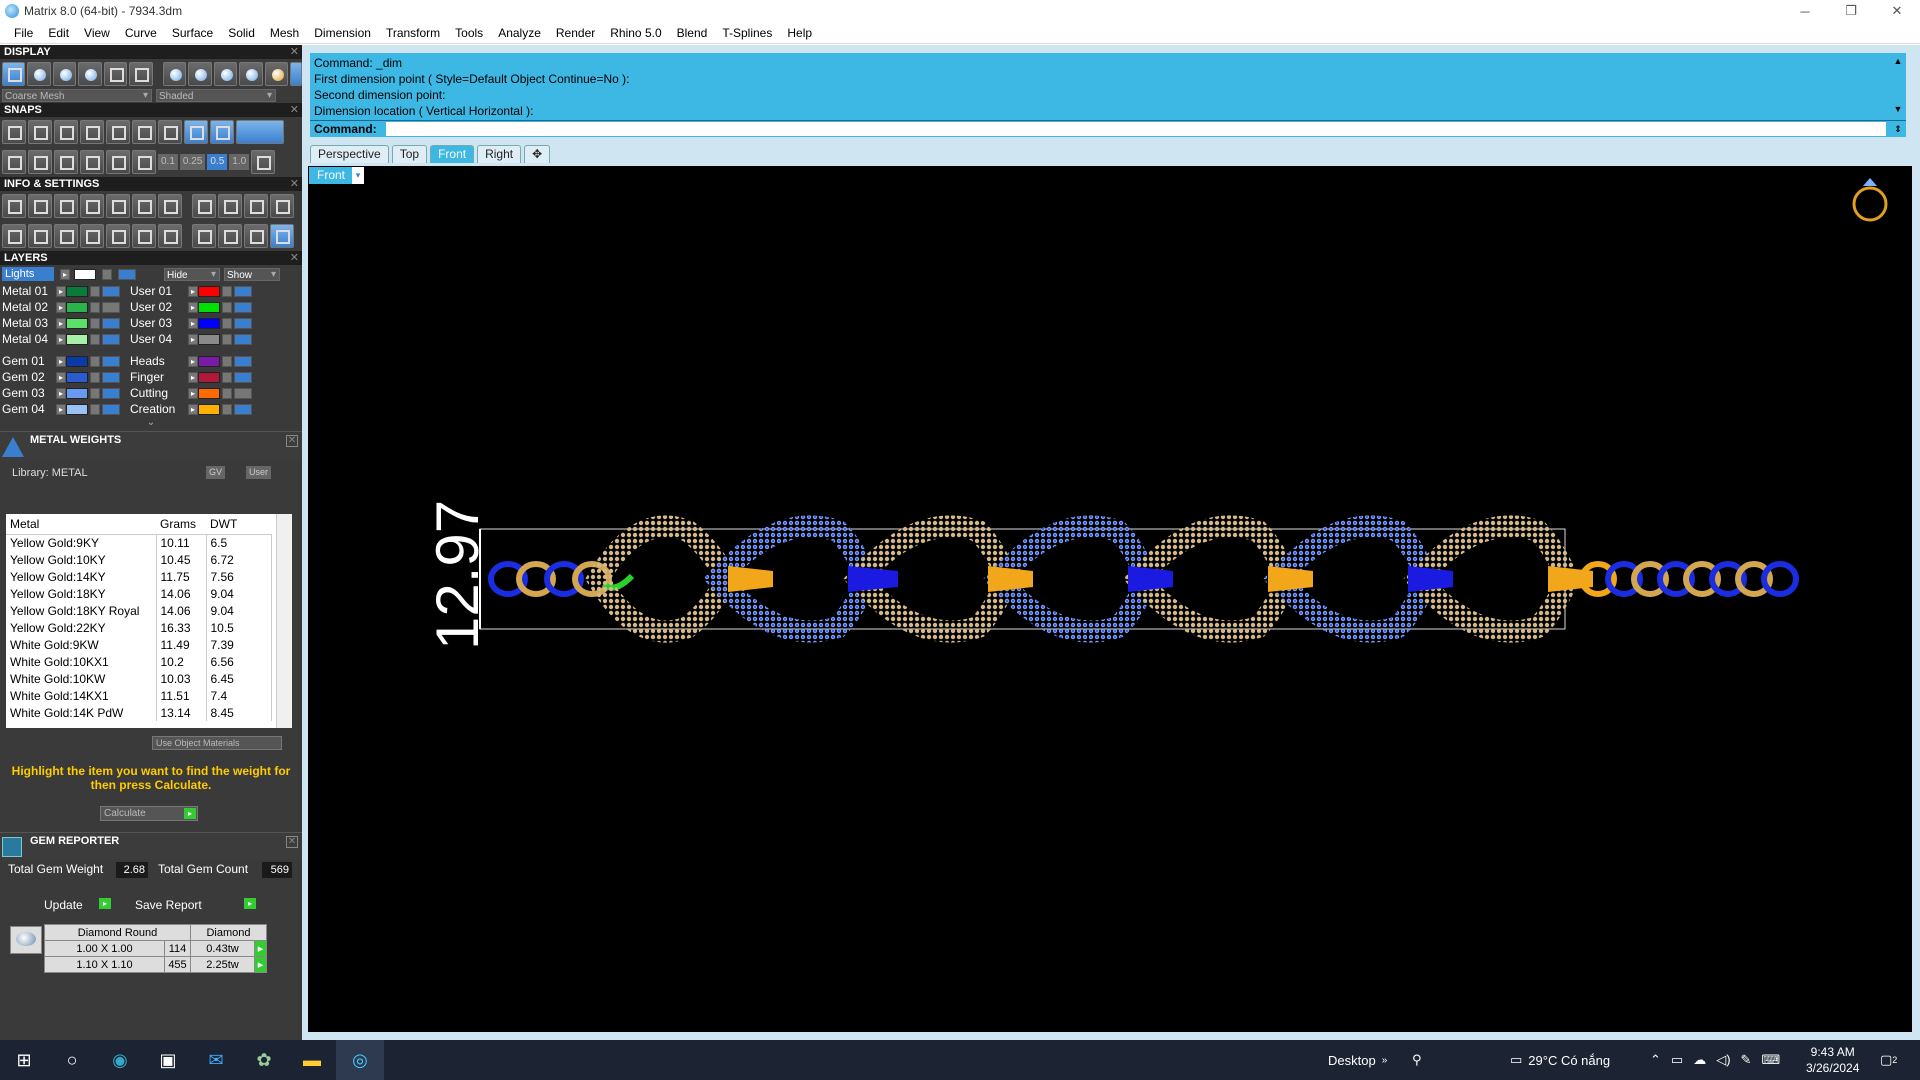  I want to click on cube-icon, so click(170, 206).